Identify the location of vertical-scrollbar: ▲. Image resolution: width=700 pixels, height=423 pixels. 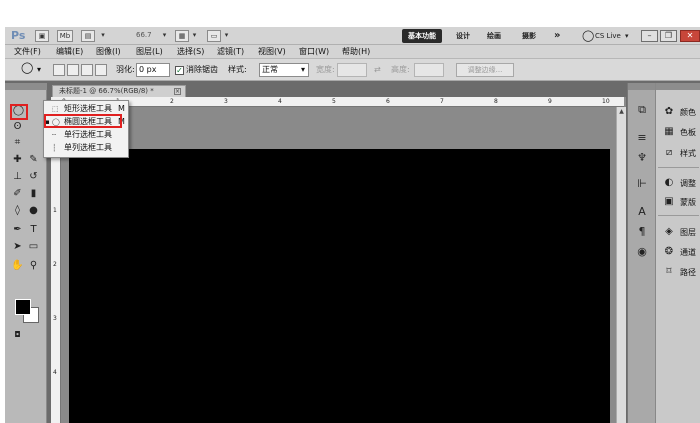
(621, 265).